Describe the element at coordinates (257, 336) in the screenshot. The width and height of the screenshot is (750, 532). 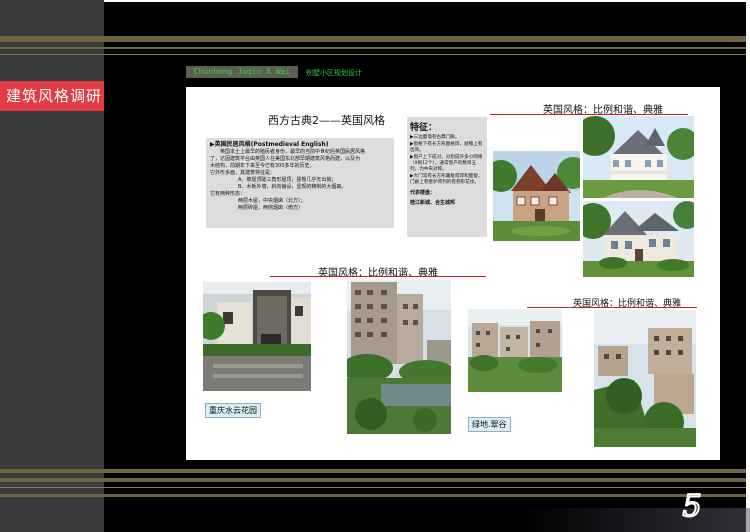
I see `photo-stone-house` at that location.